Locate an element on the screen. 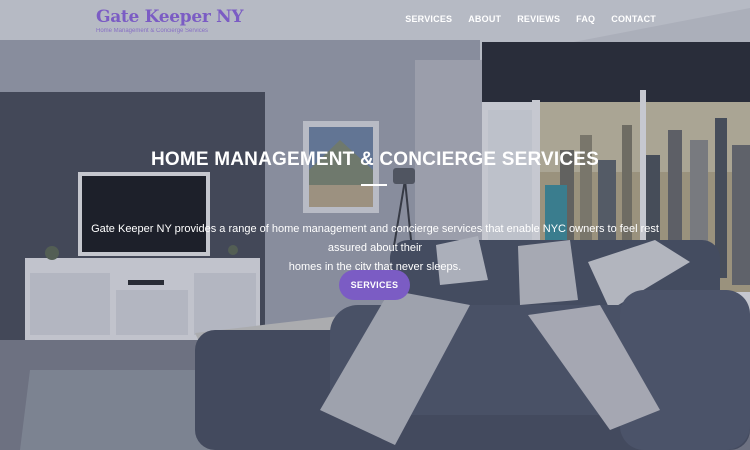 The image size is (750, 450). main-nav: SERVICES ABOUT REVIEWS FAQ CONTACT is located at coordinates (530, 19).